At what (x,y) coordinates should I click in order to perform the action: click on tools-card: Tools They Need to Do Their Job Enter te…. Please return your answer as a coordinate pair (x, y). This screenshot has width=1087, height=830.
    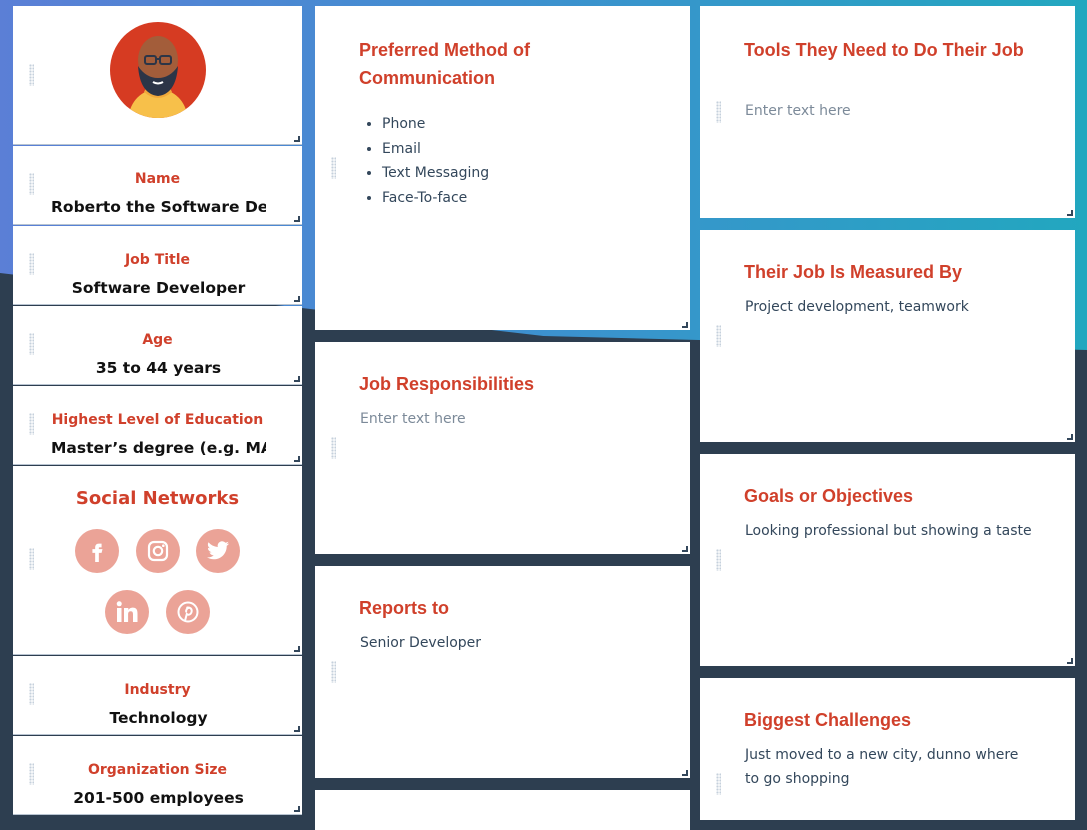
    Looking at the image, I should click on (887, 112).